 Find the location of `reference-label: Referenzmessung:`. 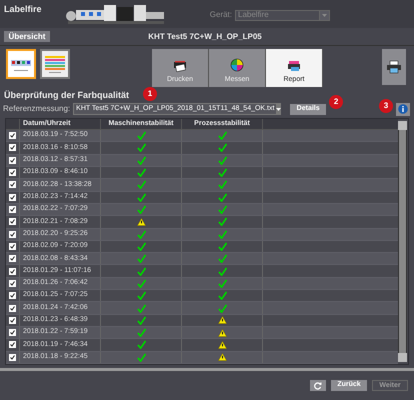

reference-label: Referenzmessung: is located at coordinates (36, 109).